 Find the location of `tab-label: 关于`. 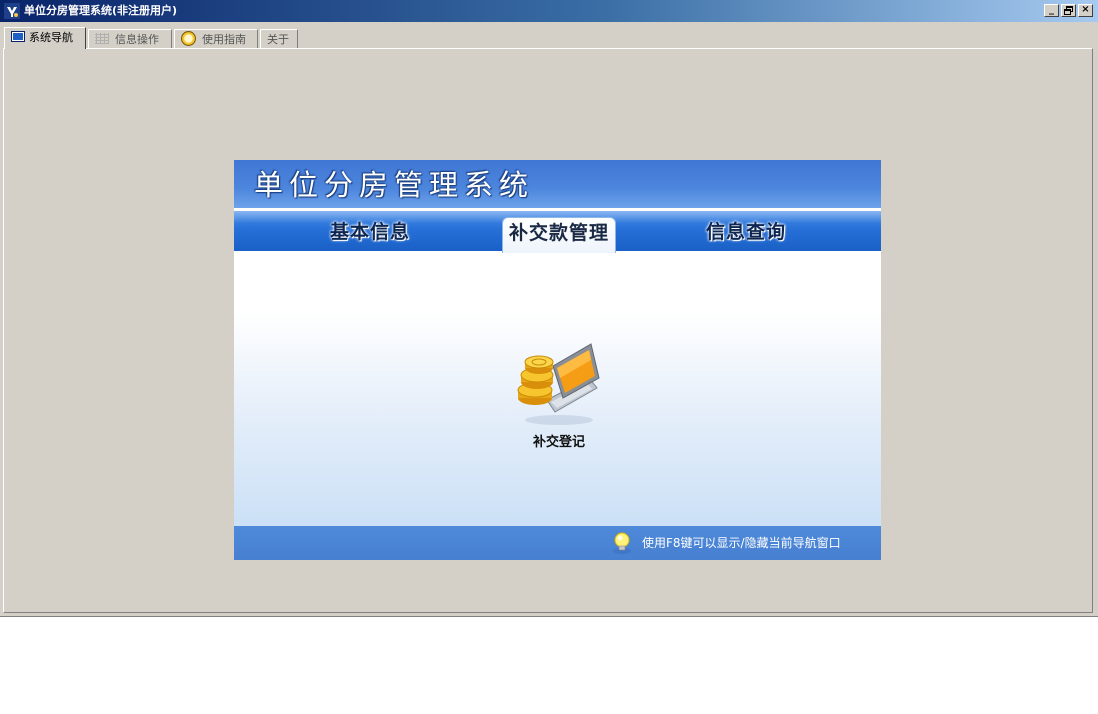

tab-label: 关于 is located at coordinates (278, 39).